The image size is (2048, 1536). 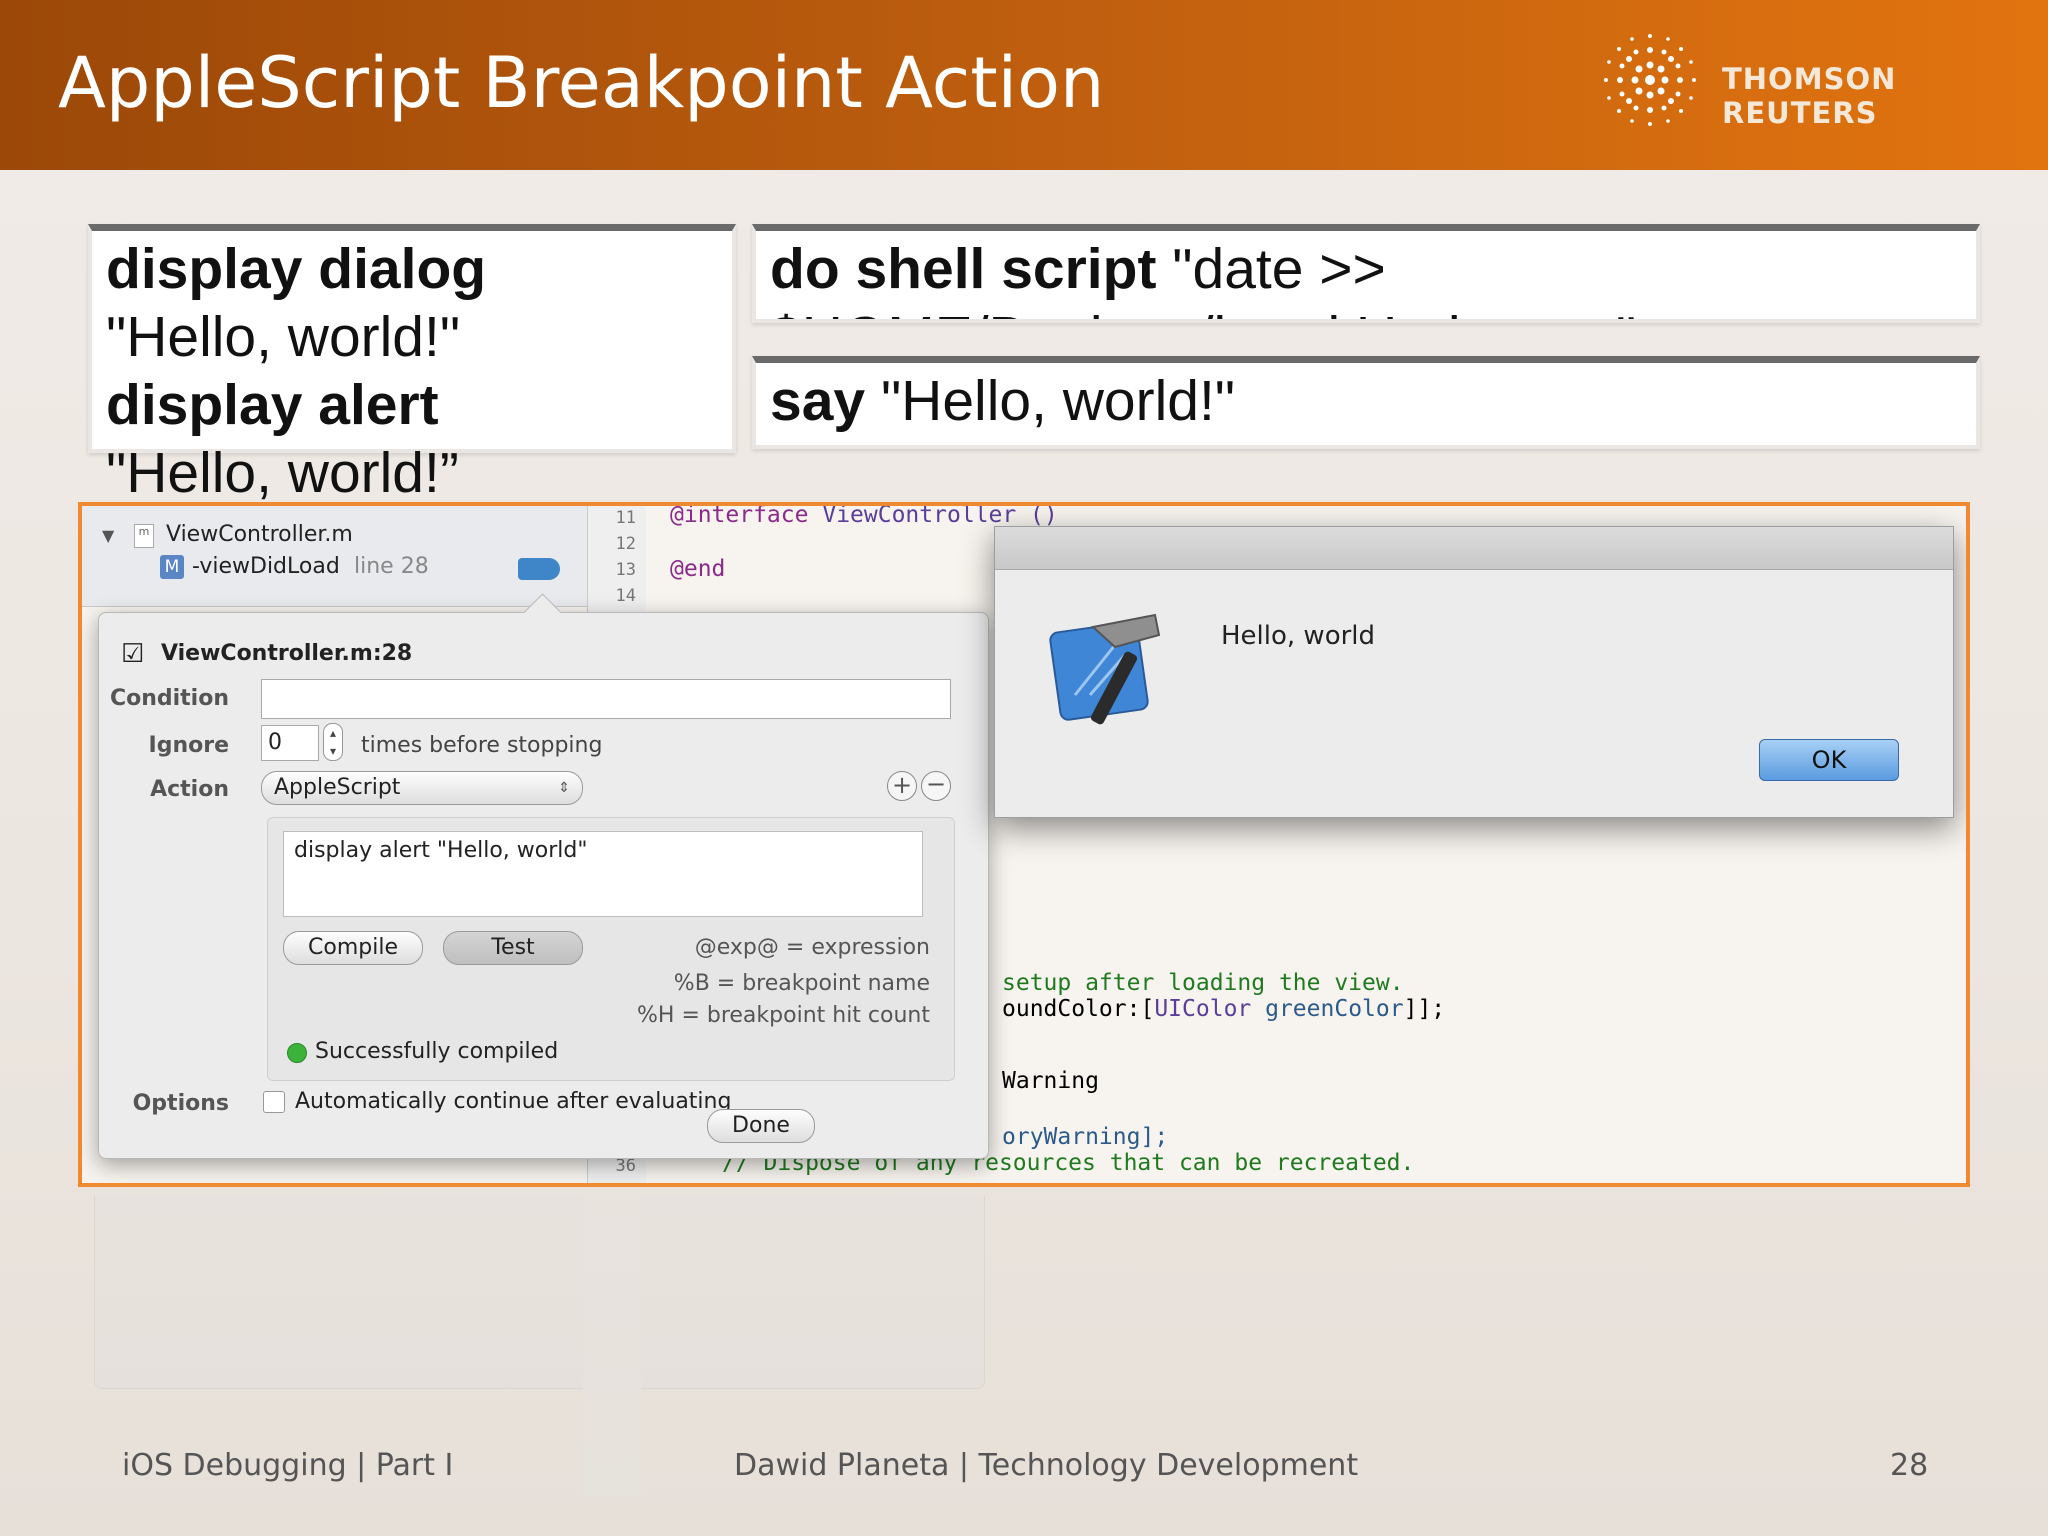 I want to click on say-command-text: say "Hello, world!", so click(x=1002, y=401).